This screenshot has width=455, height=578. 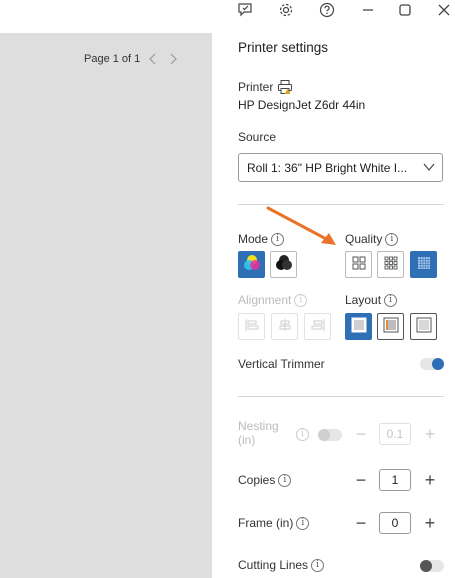 I want to click on frame-input: 0, so click(x=395, y=523).